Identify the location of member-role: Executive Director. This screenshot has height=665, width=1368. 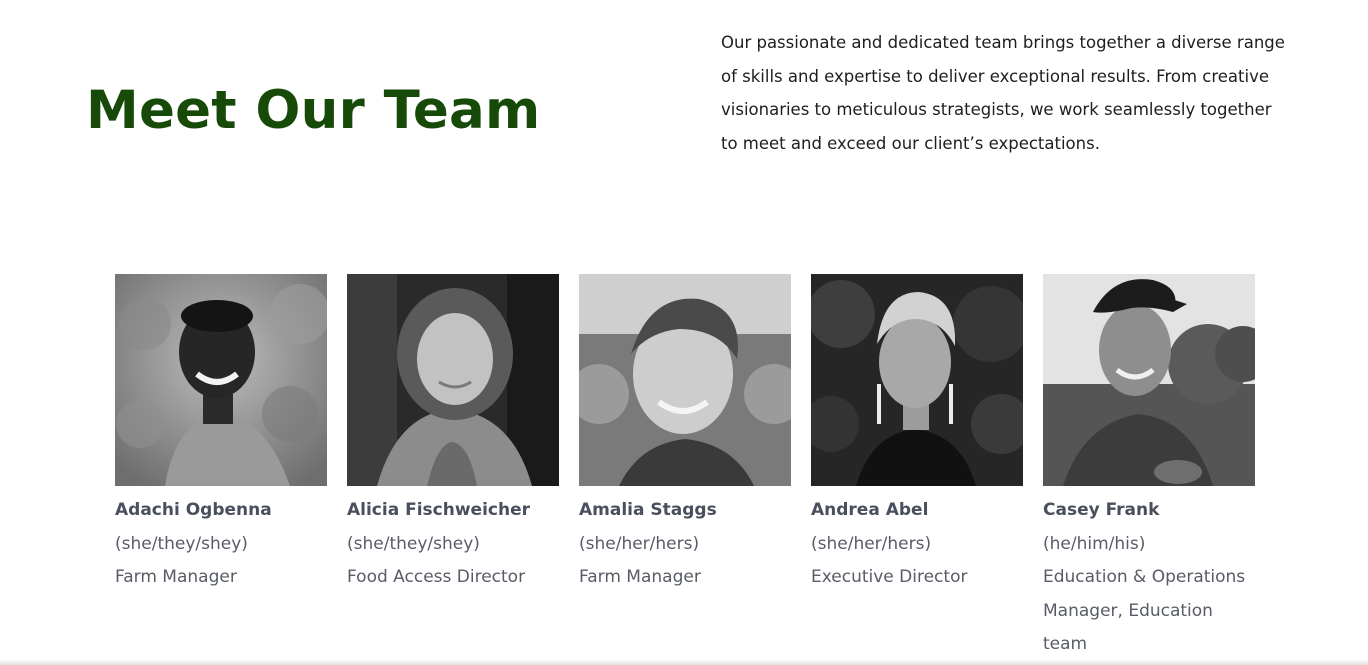
(889, 577).